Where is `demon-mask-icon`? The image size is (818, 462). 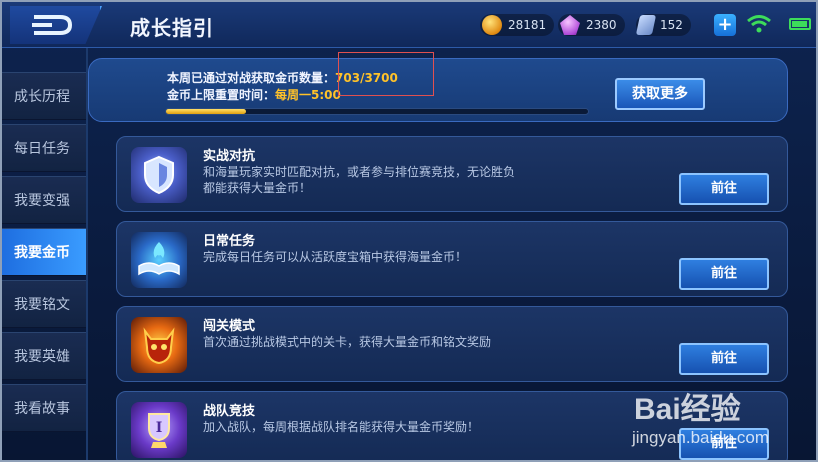
demon-mask-icon is located at coordinates (159, 345).